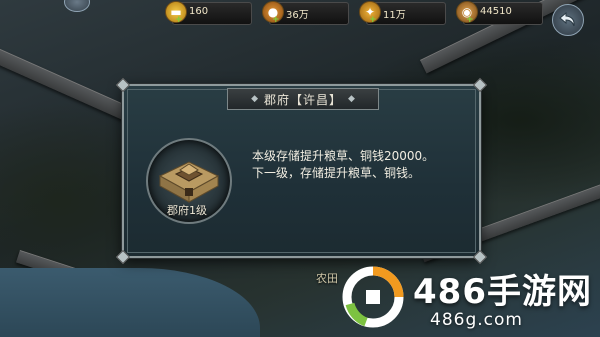 The height and width of the screenshot is (337, 600). I want to click on building-level-label: 郡府1级, so click(187, 210).